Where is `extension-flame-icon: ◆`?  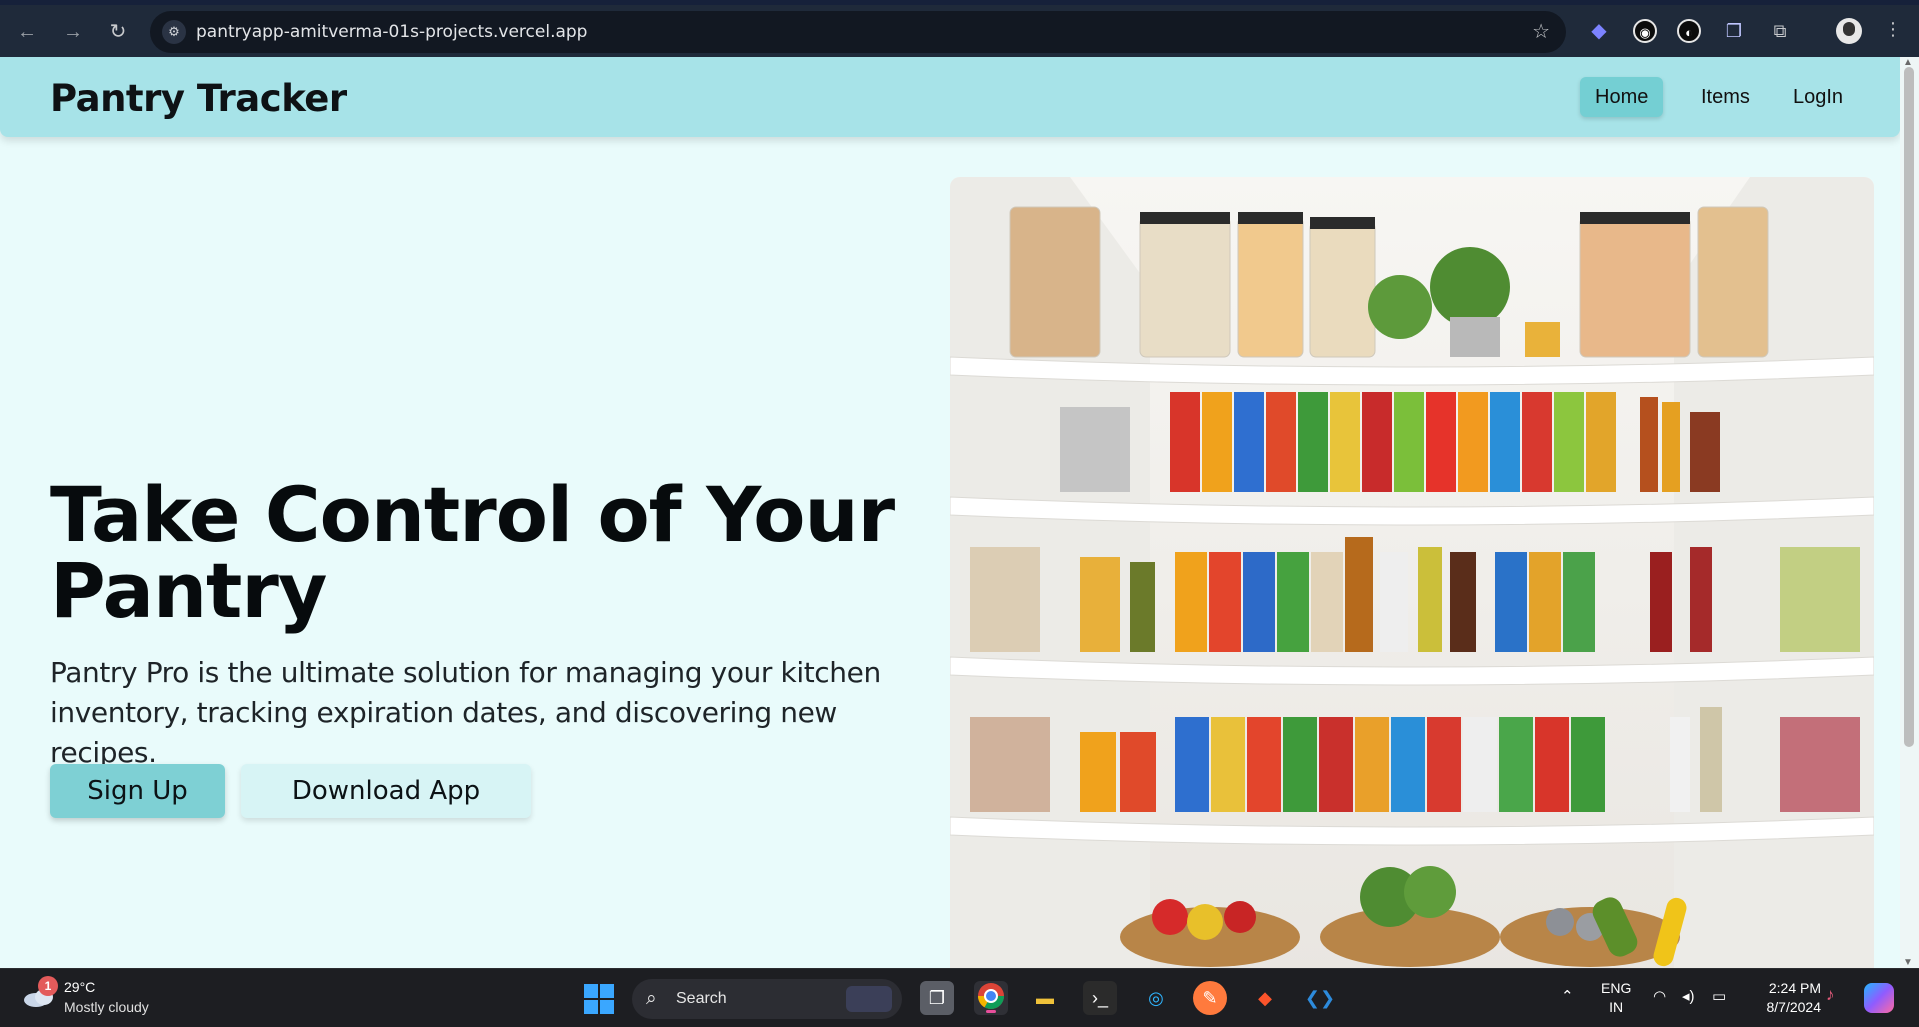
extension-flame-icon: ◆ is located at coordinates (1599, 31).